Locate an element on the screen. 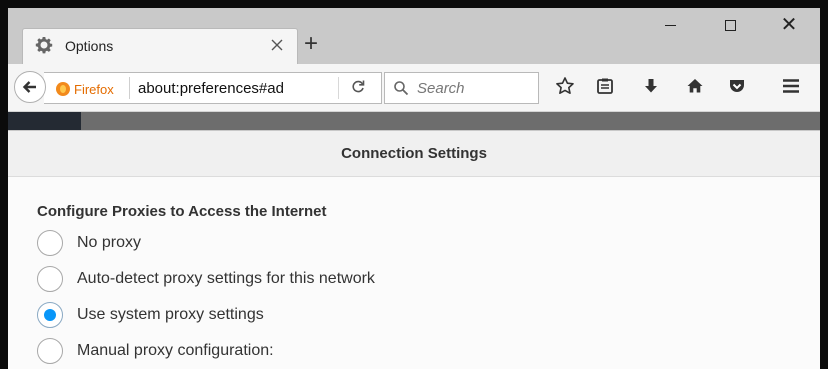 This screenshot has height=369, width=828. maximize-button is located at coordinates (731, 25).